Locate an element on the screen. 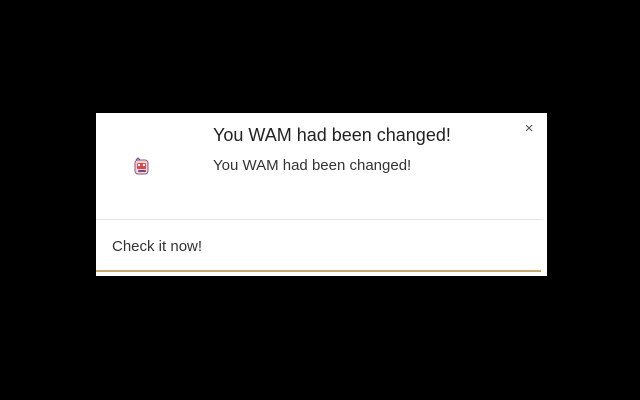 The image size is (640, 400). divider is located at coordinates (319, 219).